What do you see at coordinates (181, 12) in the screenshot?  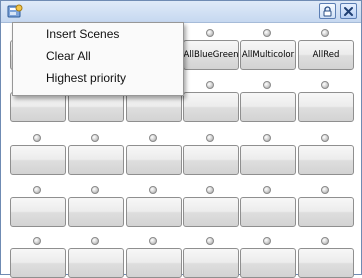 I see `title-bar` at bounding box center [181, 12].